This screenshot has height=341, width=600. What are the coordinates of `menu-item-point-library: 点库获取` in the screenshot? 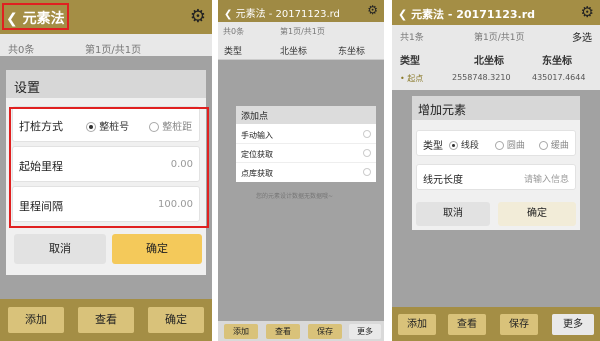 It's located at (306, 173).